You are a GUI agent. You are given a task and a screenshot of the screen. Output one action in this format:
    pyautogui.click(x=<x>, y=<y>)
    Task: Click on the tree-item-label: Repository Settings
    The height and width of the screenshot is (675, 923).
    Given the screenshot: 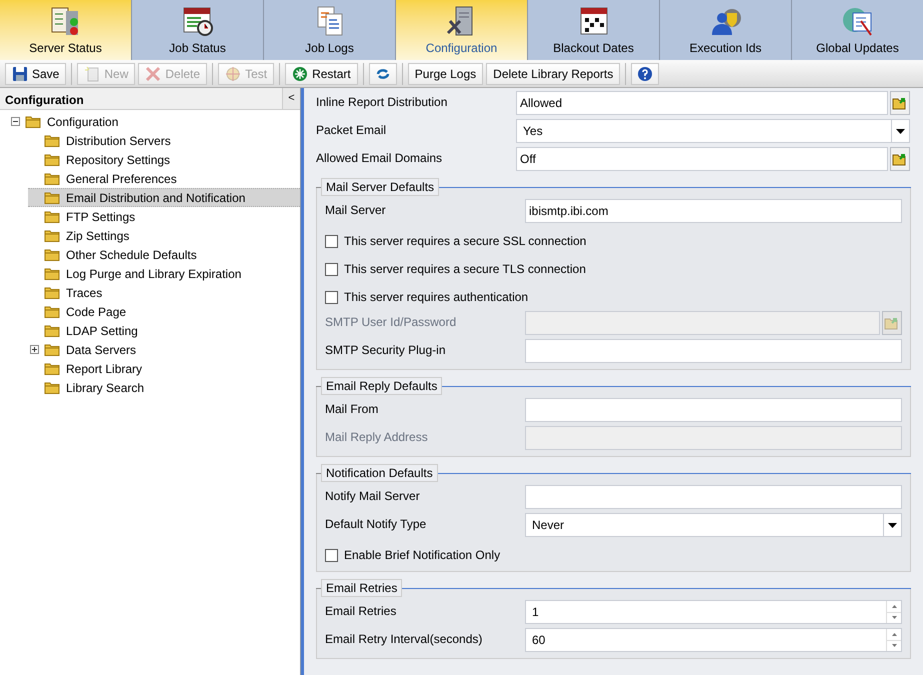 What is the action you would take?
    pyautogui.click(x=118, y=160)
    